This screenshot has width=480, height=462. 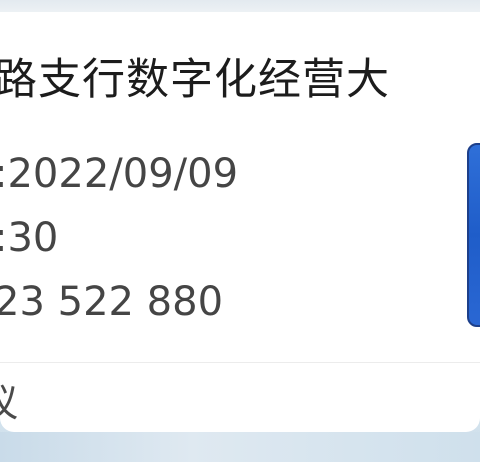 I want to click on background-strip, so click(x=240, y=447).